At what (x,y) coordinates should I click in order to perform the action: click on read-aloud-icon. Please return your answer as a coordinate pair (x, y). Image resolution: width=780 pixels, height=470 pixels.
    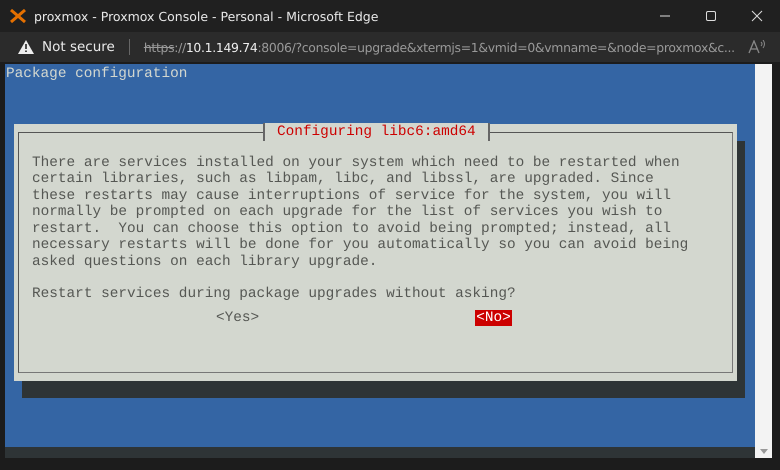
    Looking at the image, I should click on (757, 47).